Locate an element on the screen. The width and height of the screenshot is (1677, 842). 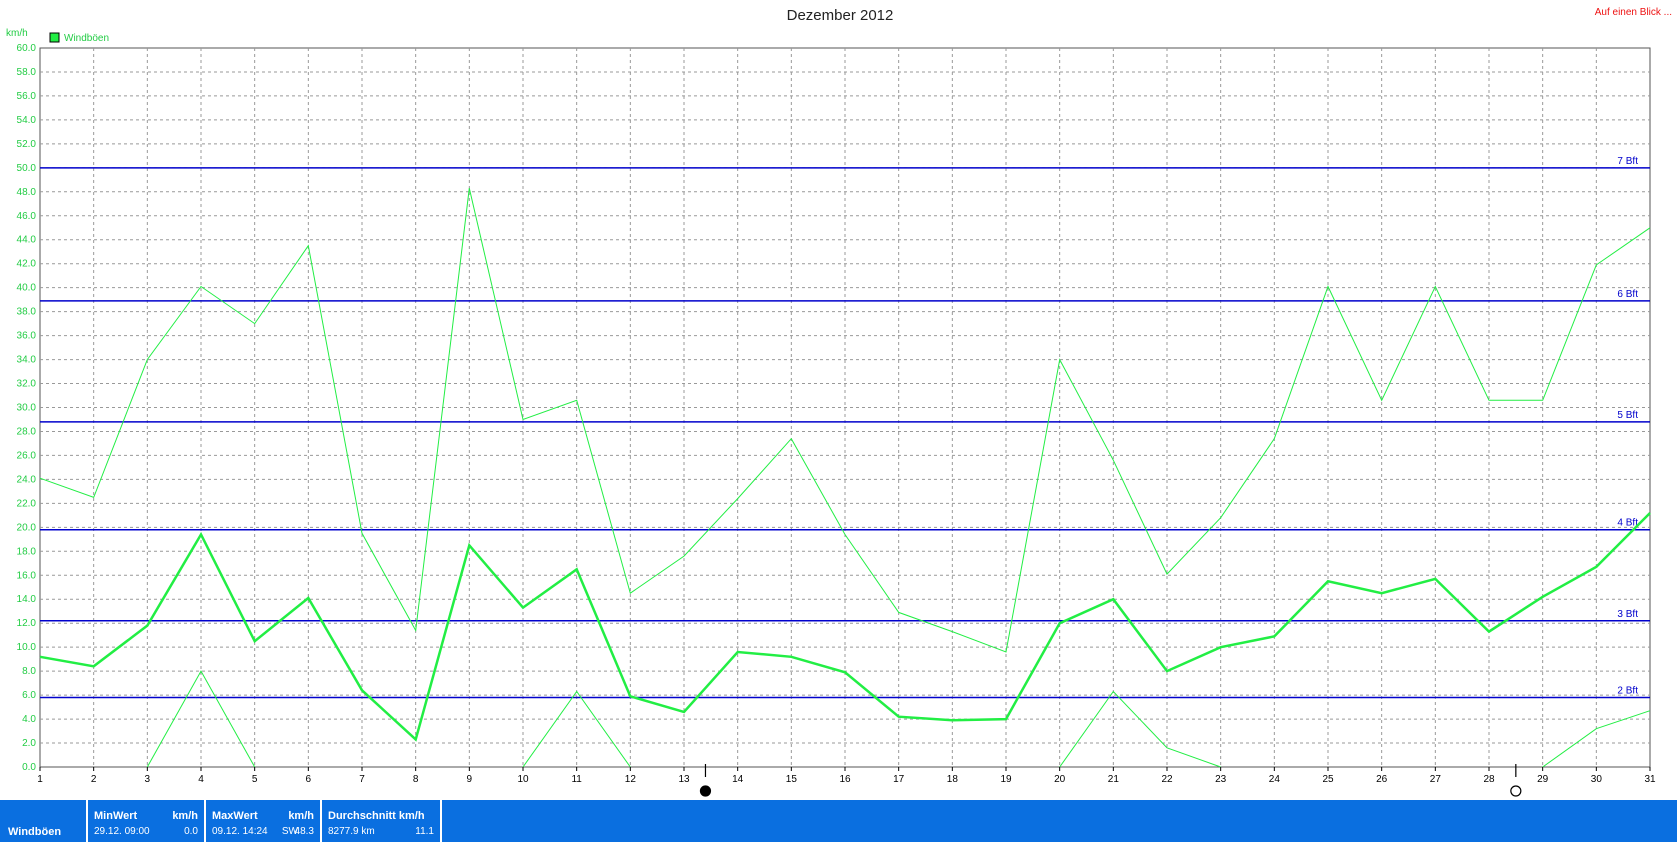
x-tick-label: 5 is located at coordinates (255, 779).